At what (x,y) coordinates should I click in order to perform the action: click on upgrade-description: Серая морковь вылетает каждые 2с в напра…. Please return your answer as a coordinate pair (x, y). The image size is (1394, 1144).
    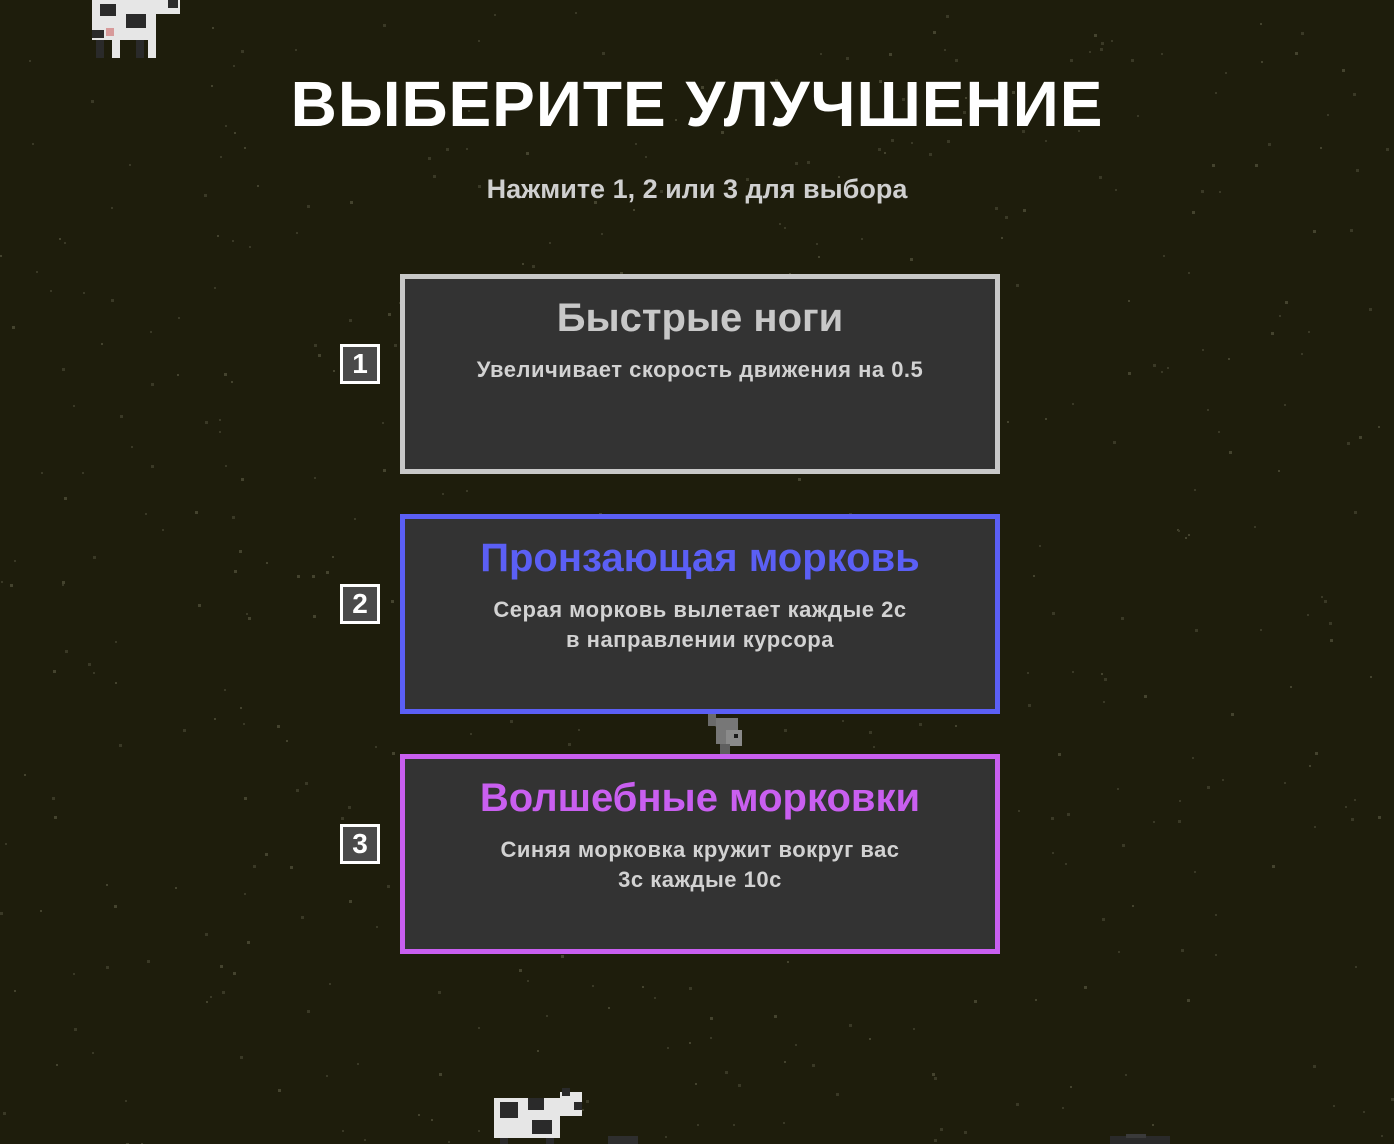
    Looking at the image, I should click on (700, 625).